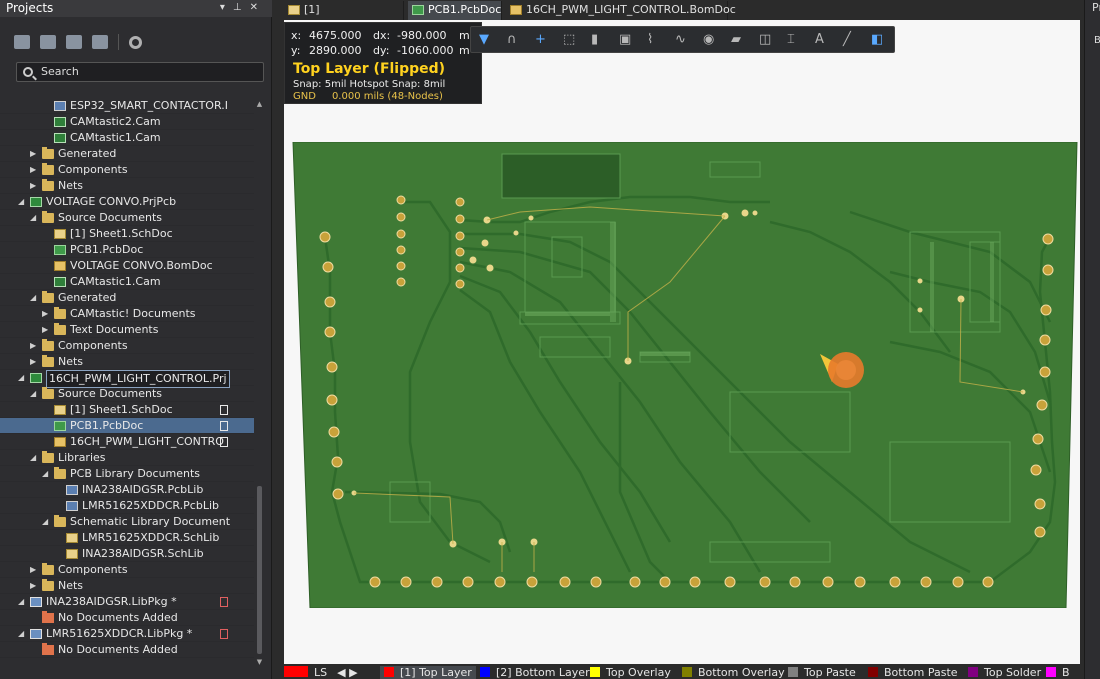  What do you see at coordinates (48, 42) in the screenshot?
I see `save-all-icon` at bounding box center [48, 42].